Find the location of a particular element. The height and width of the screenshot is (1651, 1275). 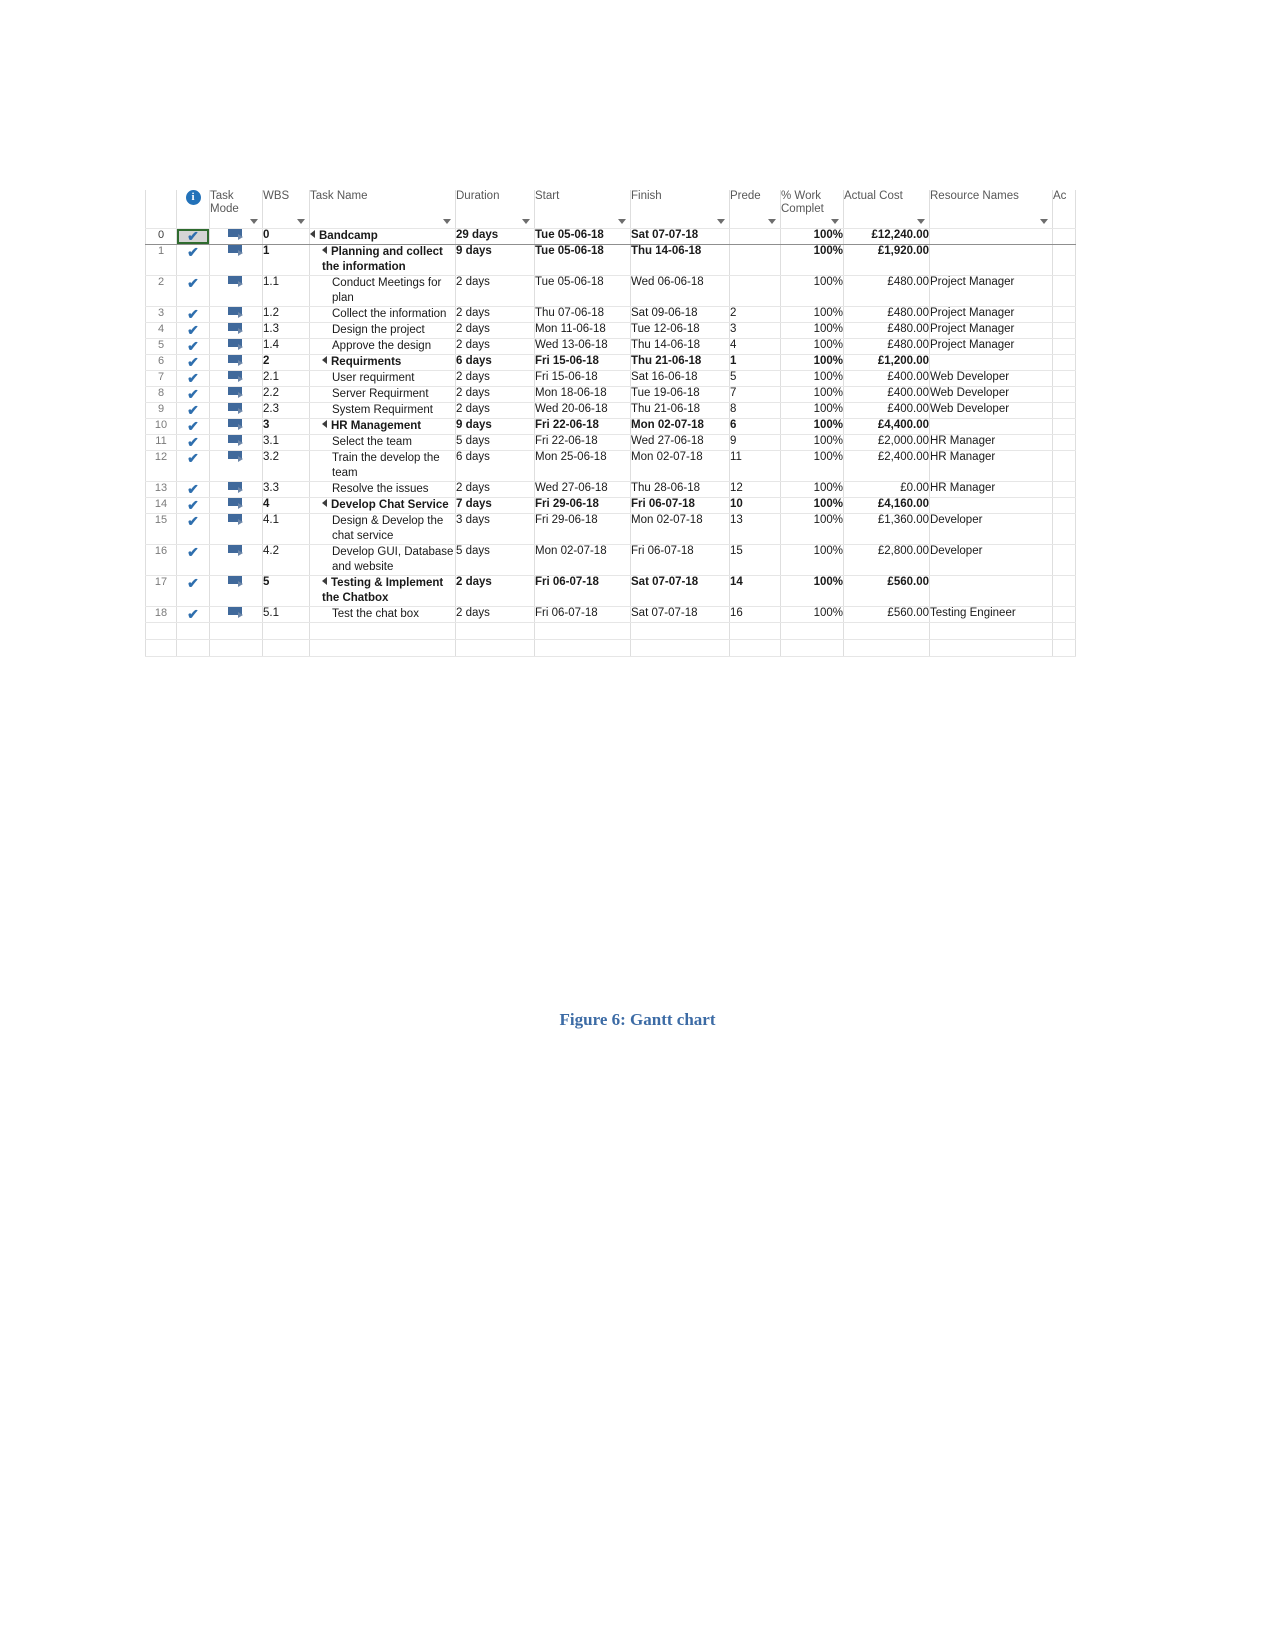

actual-cost-cell: £2,000.00 is located at coordinates (886, 442).